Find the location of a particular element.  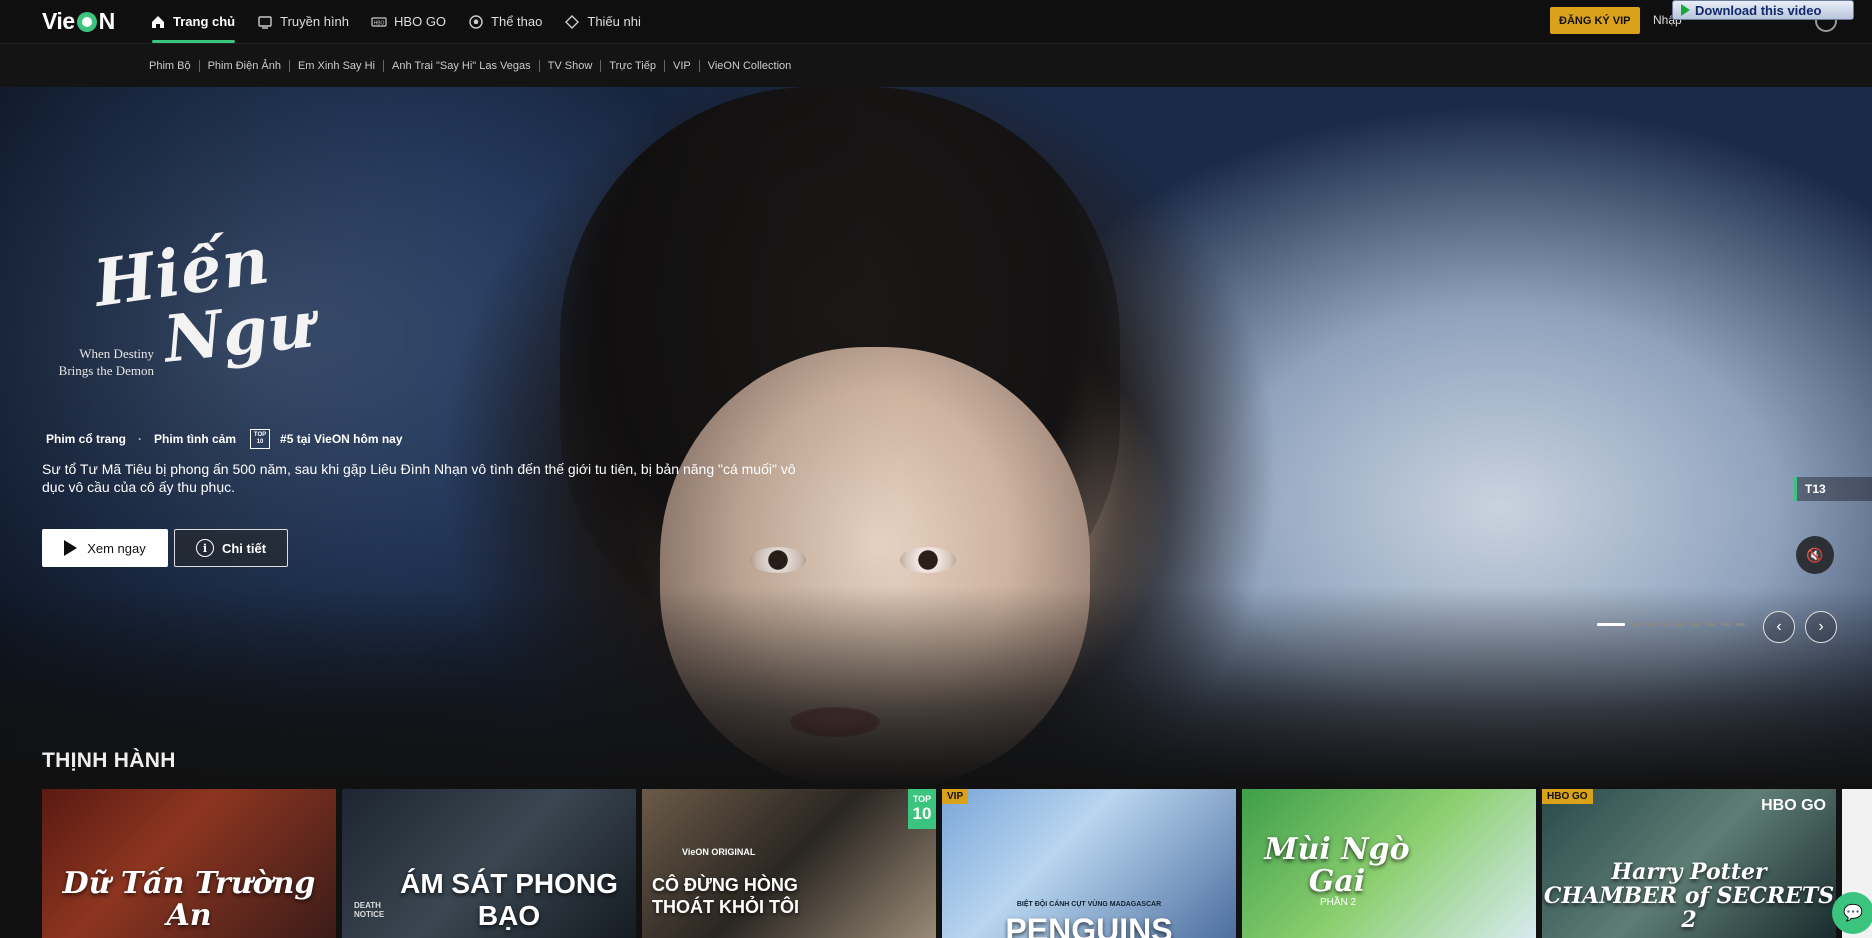

tv-icon is located at coordinates (265, 22).